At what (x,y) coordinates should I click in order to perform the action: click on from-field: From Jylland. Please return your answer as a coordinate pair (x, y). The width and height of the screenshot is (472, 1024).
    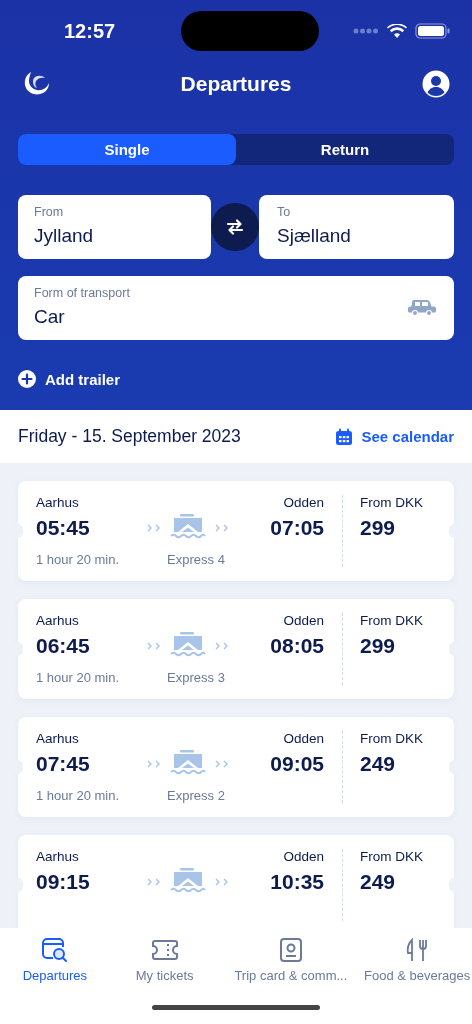
    Looking at the image, I should click on (114, 227).